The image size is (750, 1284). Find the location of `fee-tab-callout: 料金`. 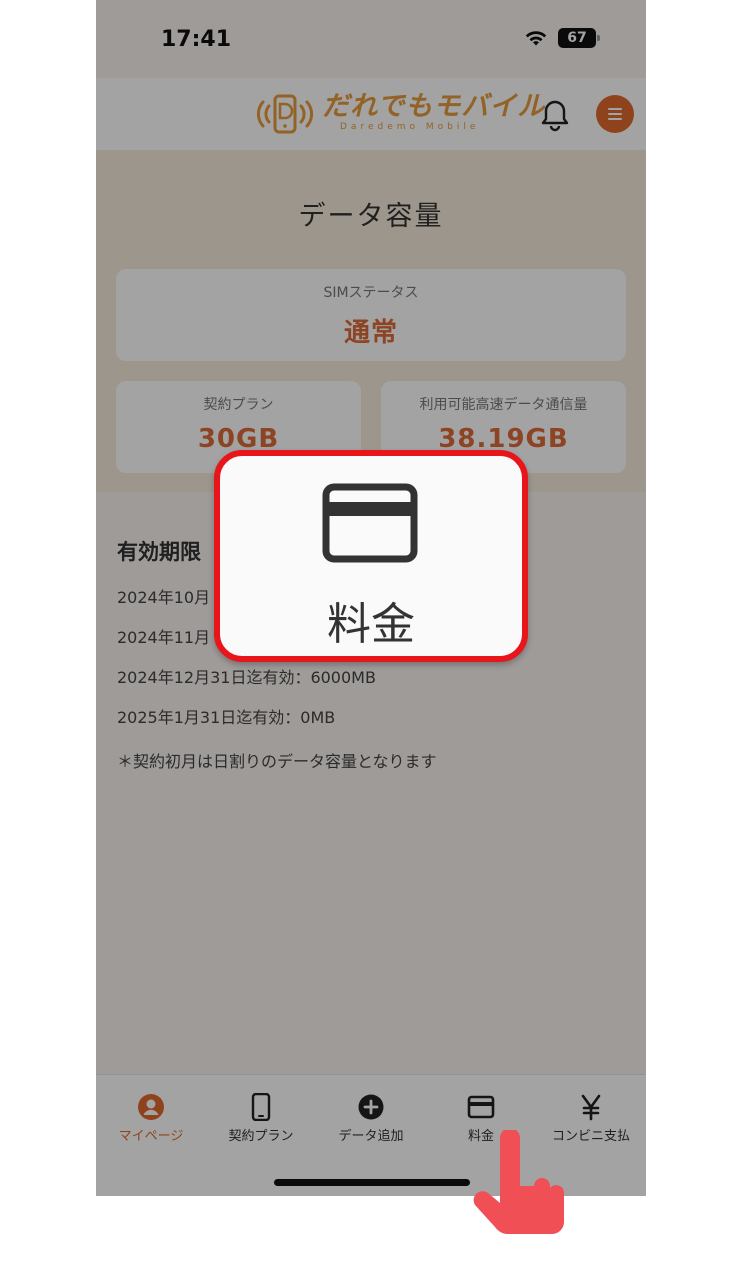

fee-tab-callout: 料金 is located at coordinates (371, 556).